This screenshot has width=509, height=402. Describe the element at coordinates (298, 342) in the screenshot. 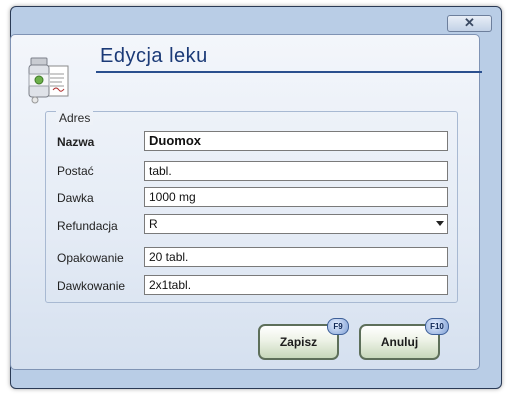

I see `save-button-label: Zapisz` at that location.